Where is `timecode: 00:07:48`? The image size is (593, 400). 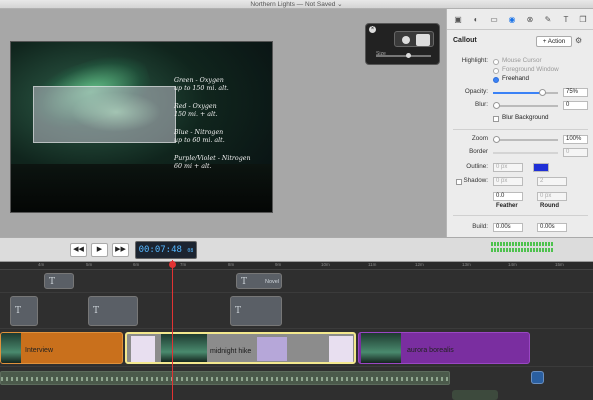 timecode: 00:07:48 is located at coordinates (160, 250).